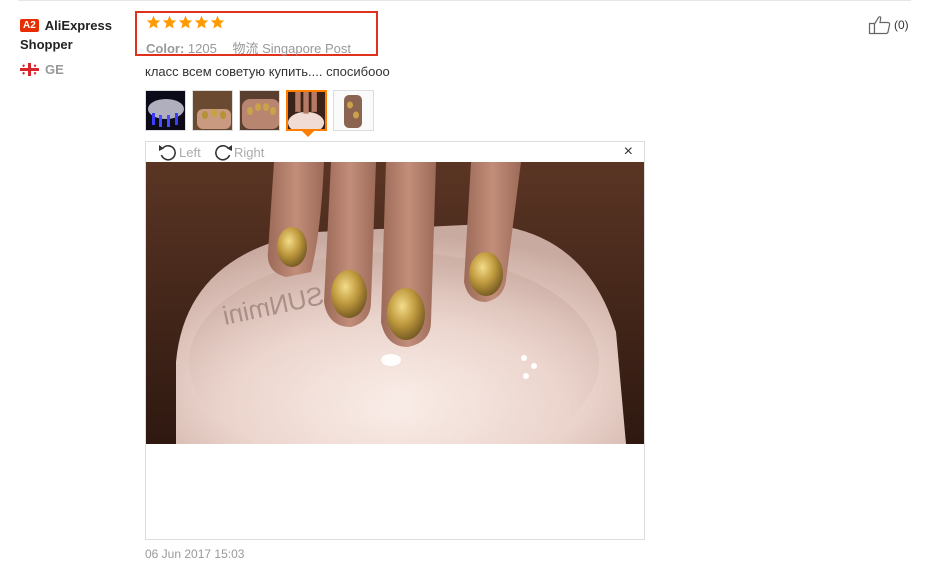 Image resolution: width=935 pixels, height=568 pixels. I want to click on shipping-label: 物流, so click(245, 48).